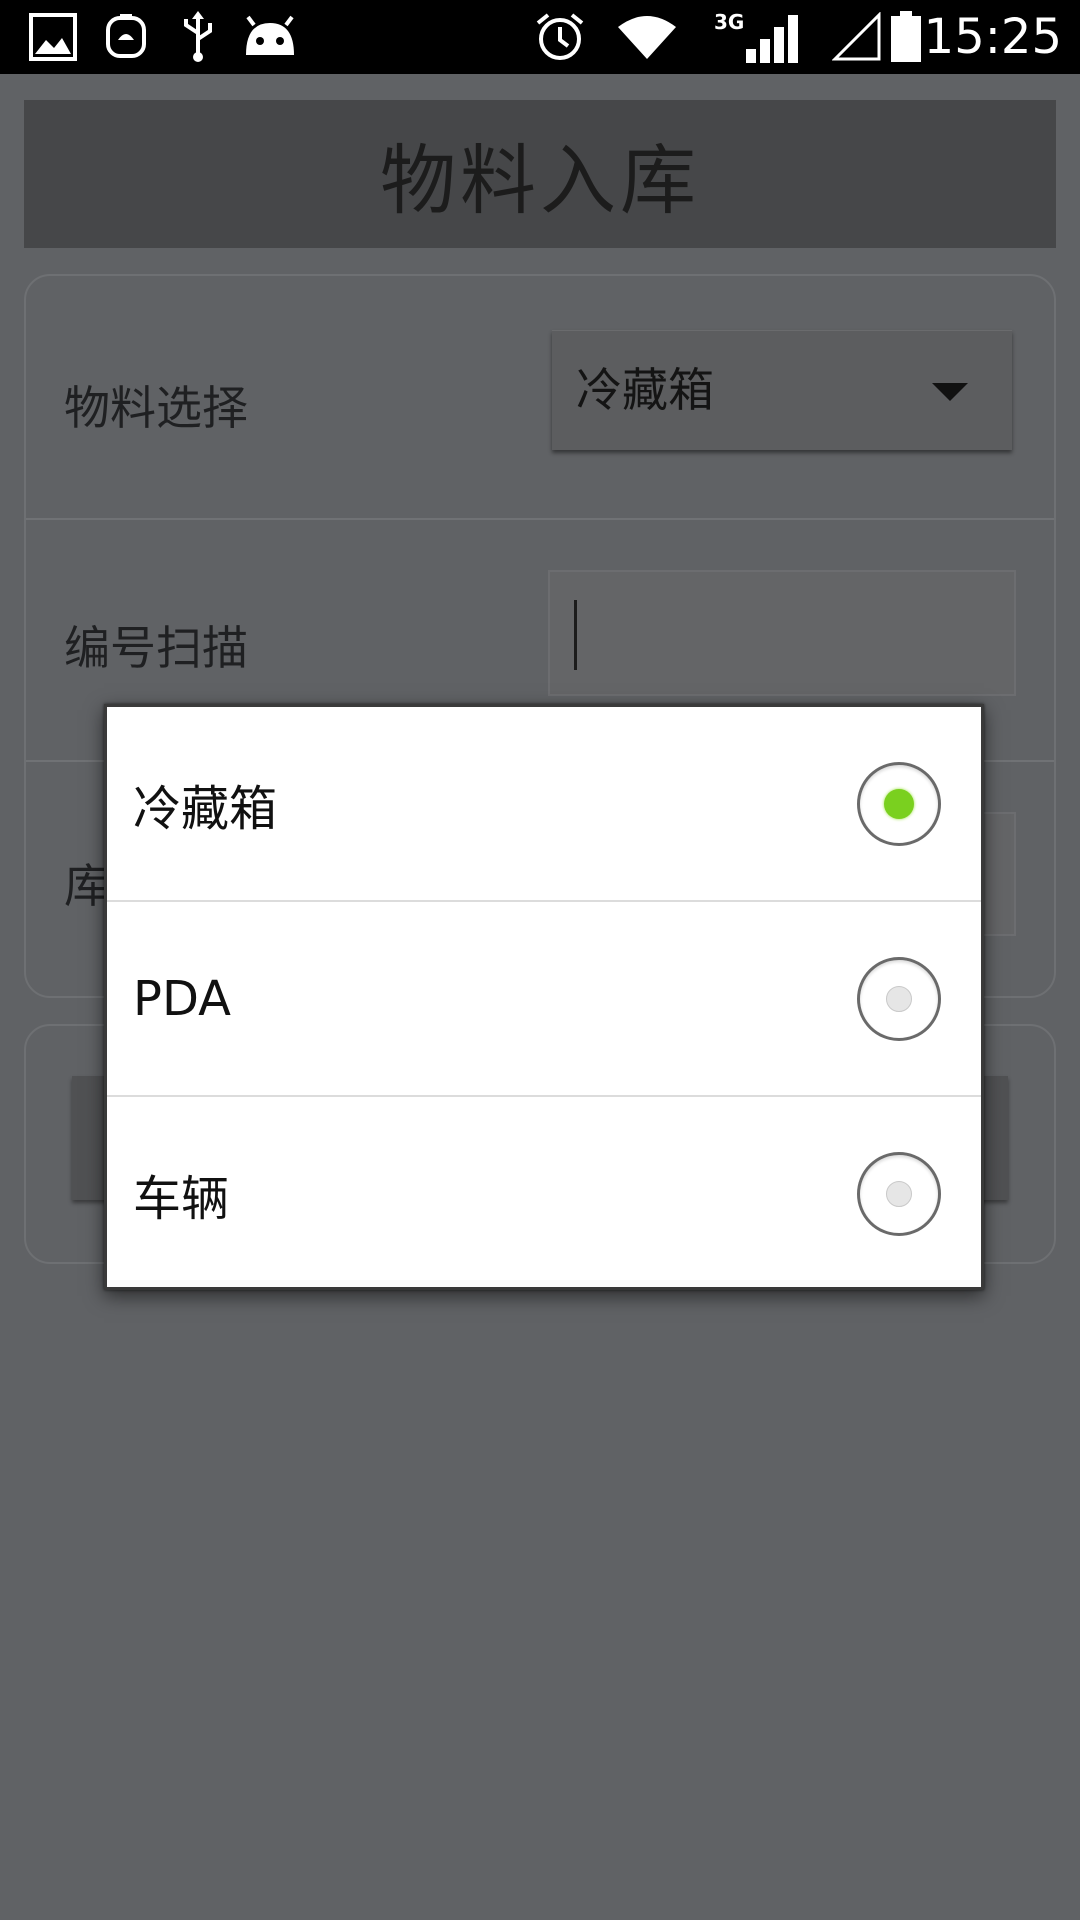 Image resolution: width=1080 pixels, height=1920 pixels. I want to click on material-row: 物料选择 冷藏箱, so click(540, 397).